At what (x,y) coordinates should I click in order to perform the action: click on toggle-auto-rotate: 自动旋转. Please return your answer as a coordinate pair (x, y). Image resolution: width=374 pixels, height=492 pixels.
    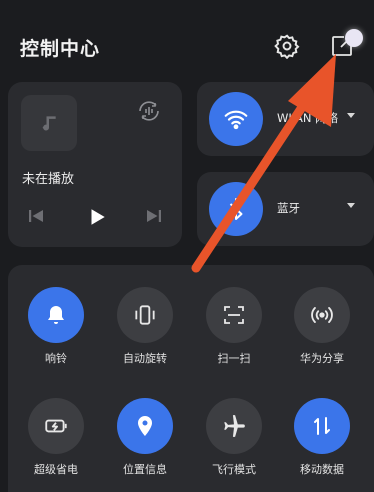
    Looking at the image, I should click on (145, 326).